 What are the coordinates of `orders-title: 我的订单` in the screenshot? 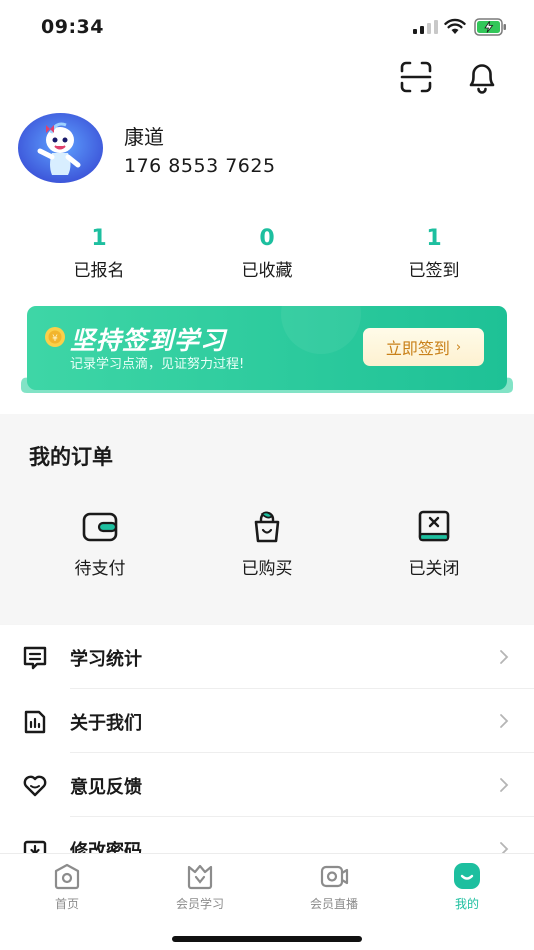 It's located at (71, 457).